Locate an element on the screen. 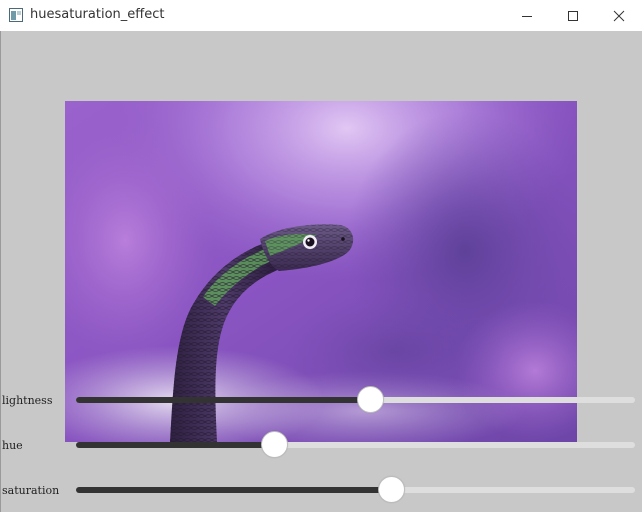 The height and width of the screenshot is (512, 642). maximize-icon is located at coordinates (573, 15).